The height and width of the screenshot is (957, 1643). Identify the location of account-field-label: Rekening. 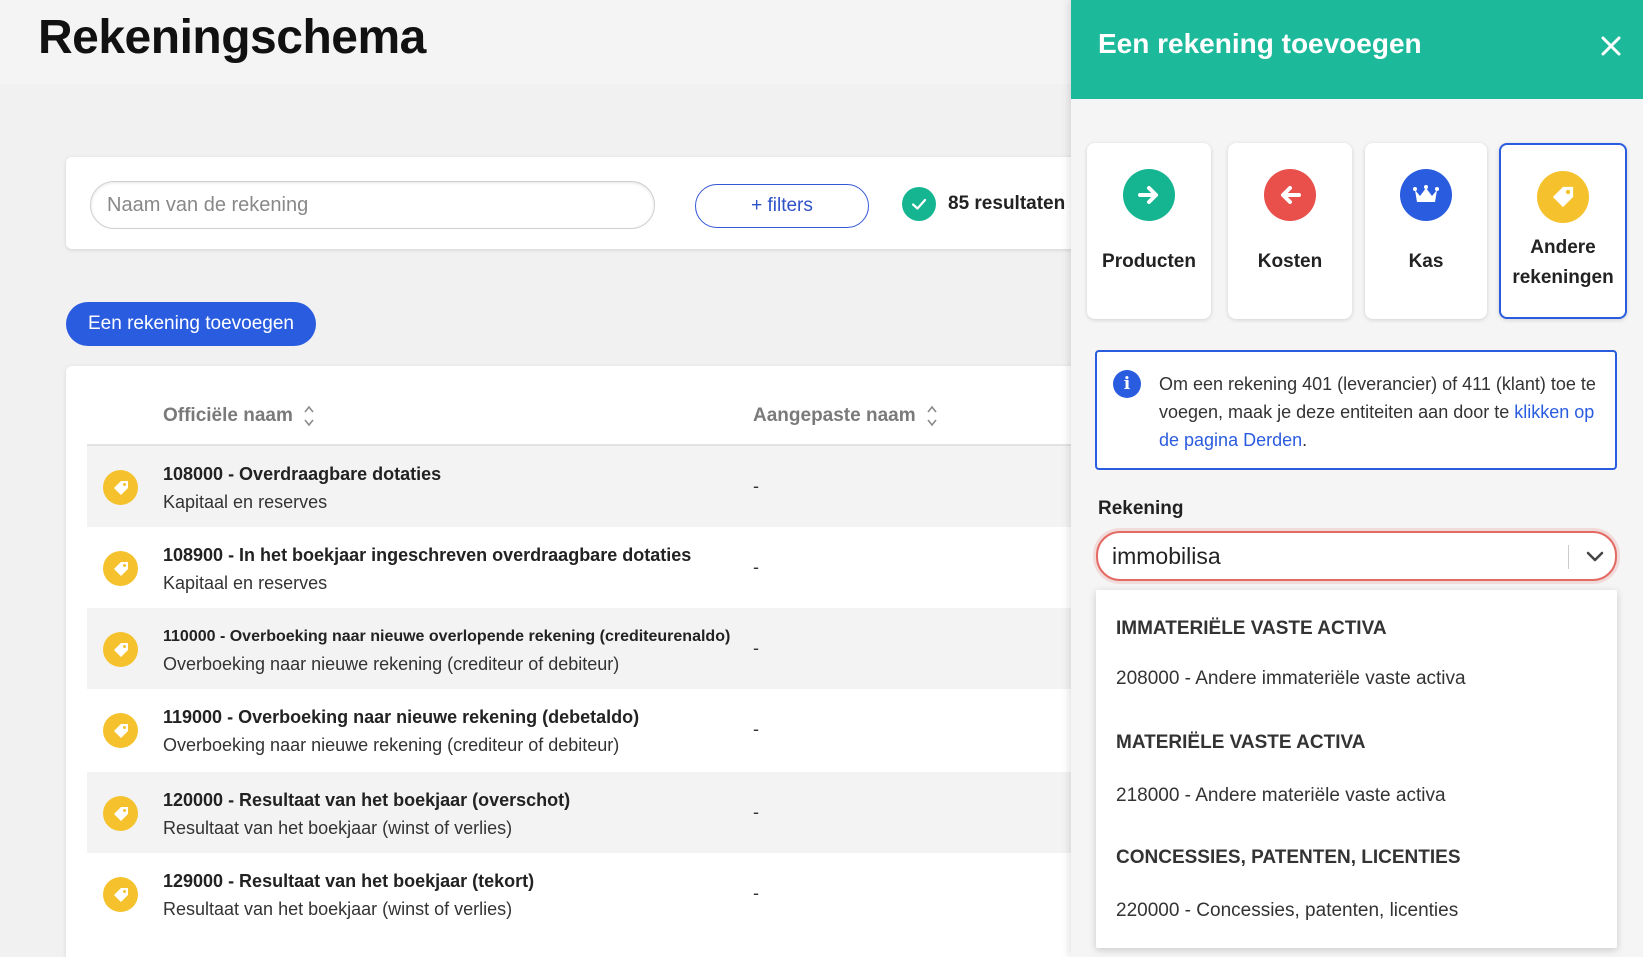
(1141, 508).